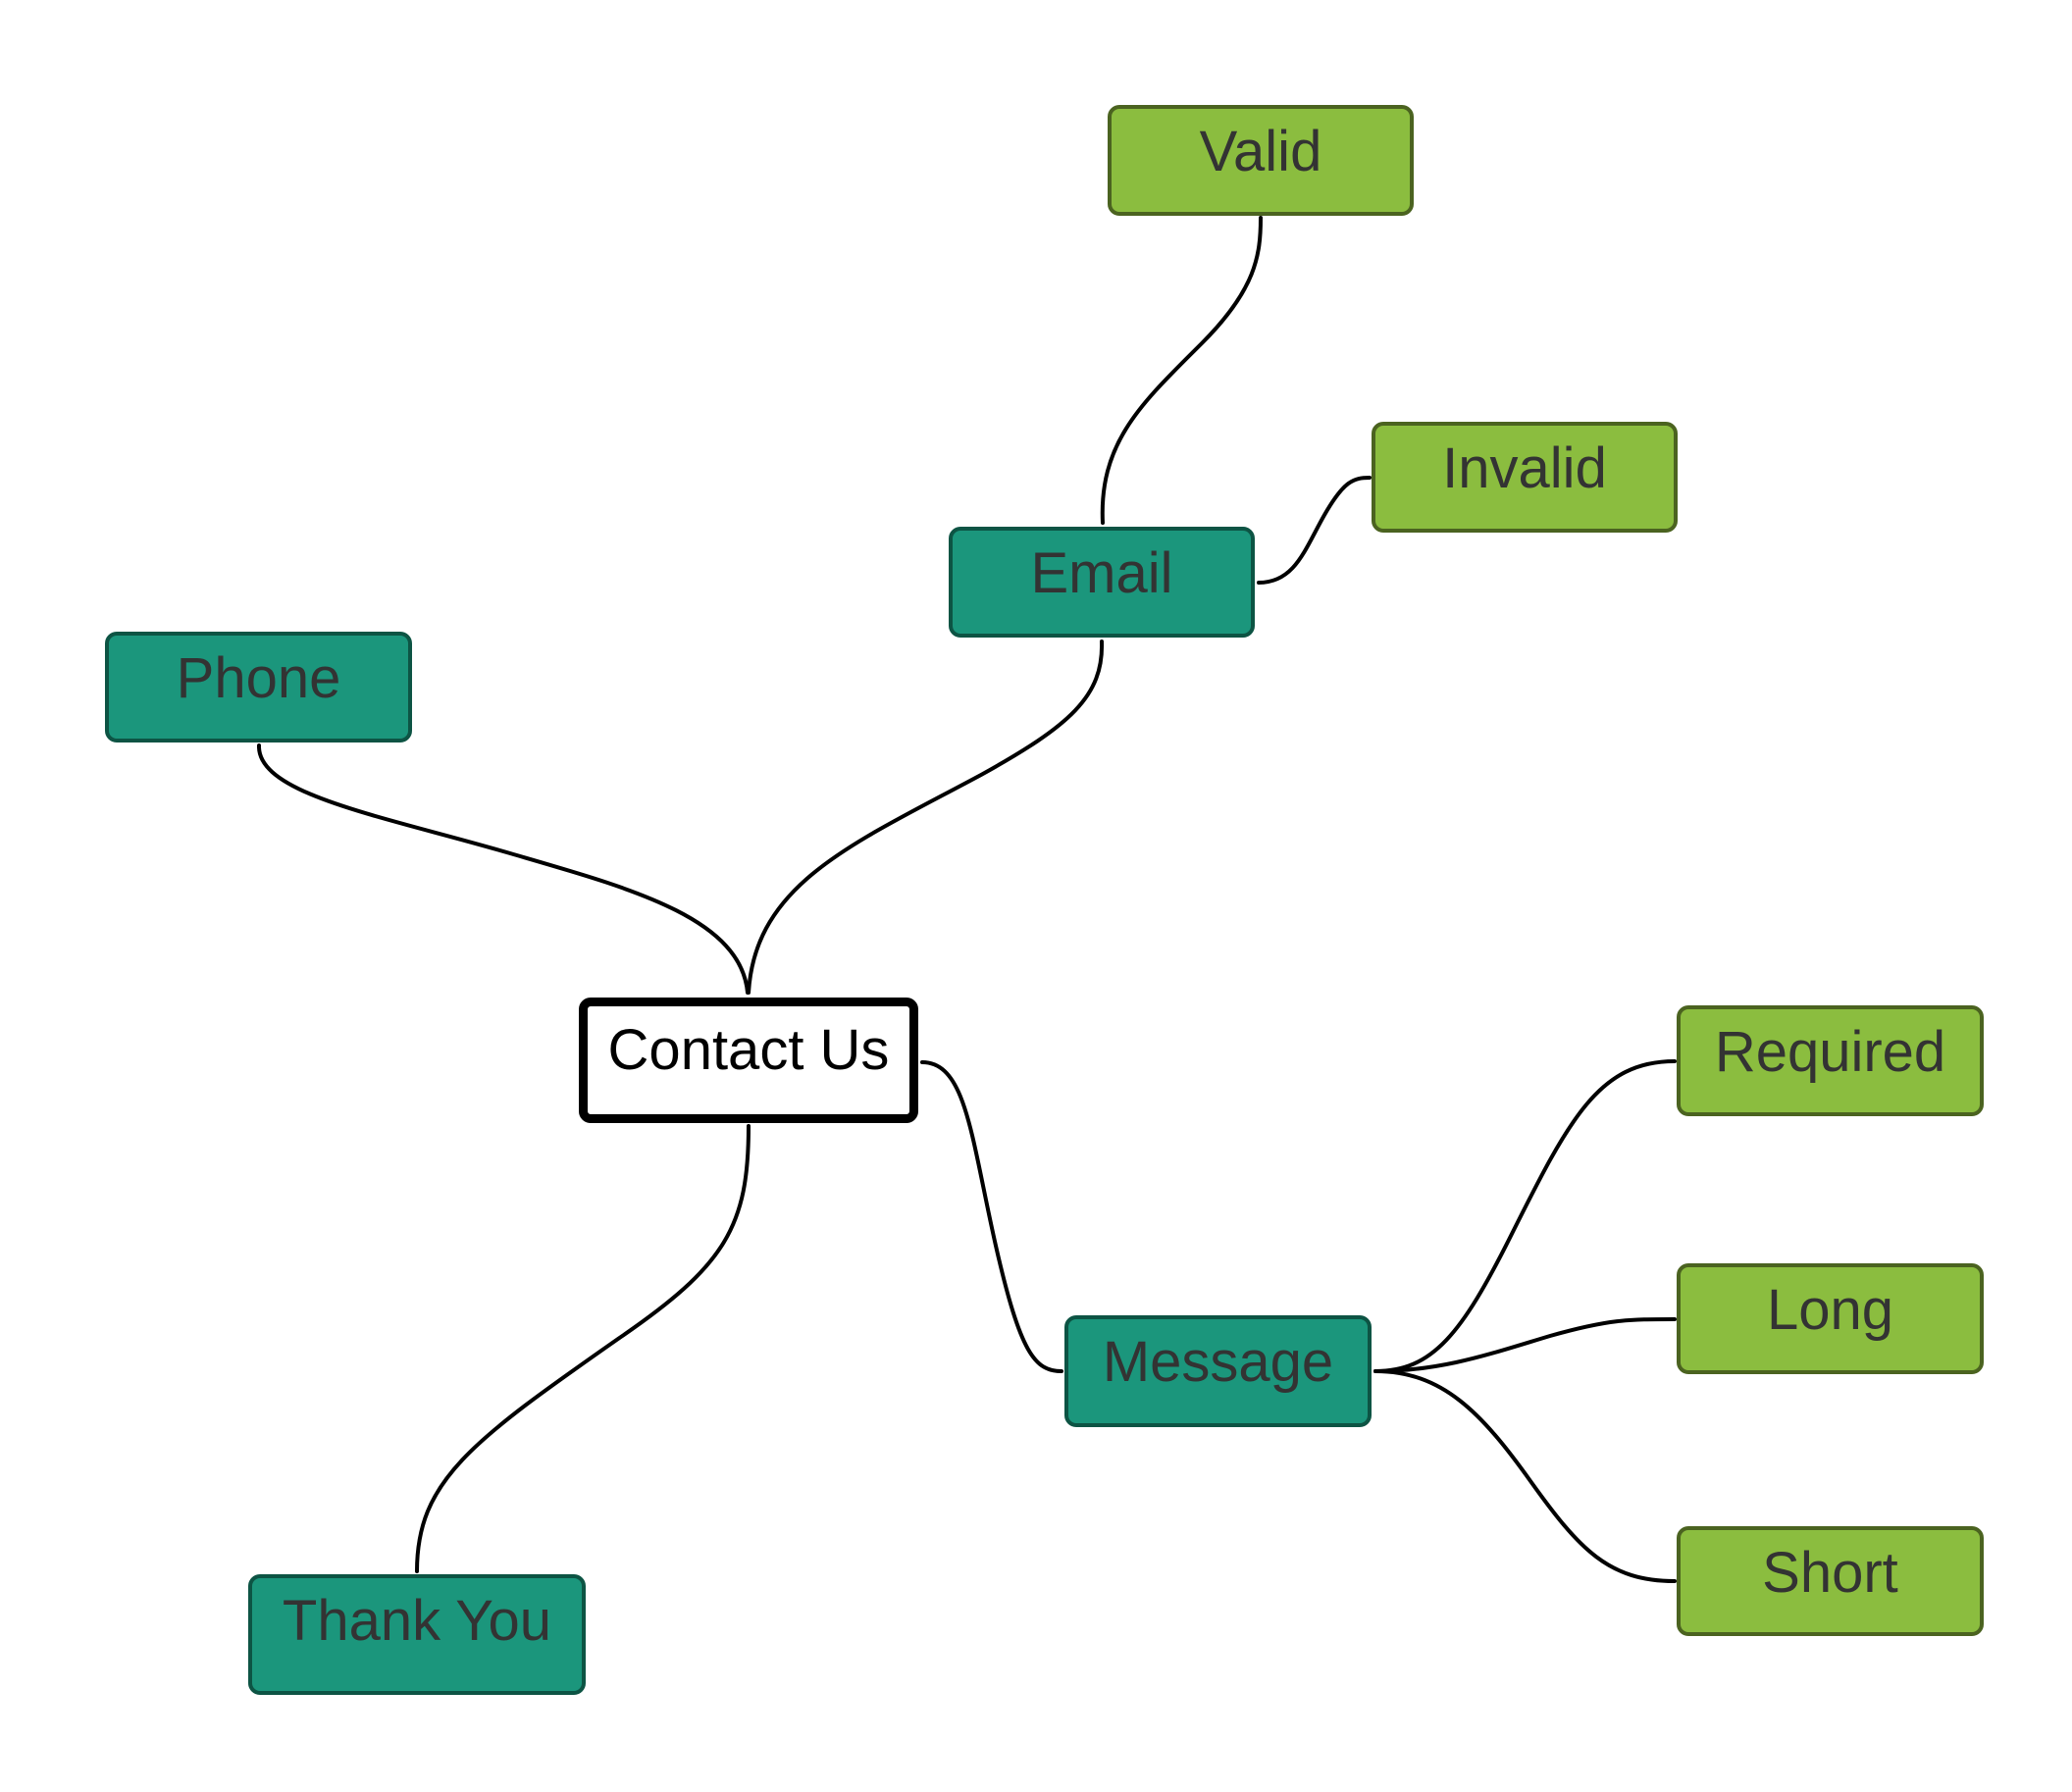  What do you see at coordinates (1830, 1310) in the screenshot?
I see `node-label: Long` at bounding box center [1830, 1310].